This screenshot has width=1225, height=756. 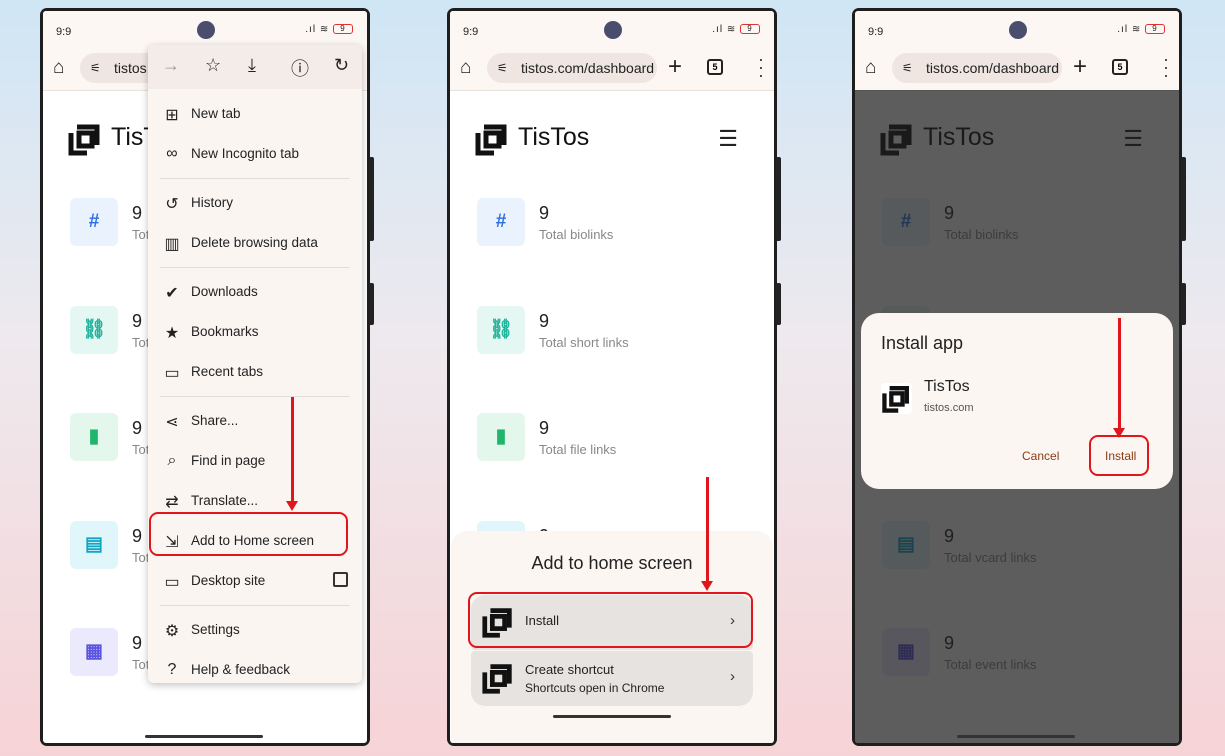 I want to click on address-bar: ⌂ ⚟ tistos.com/dashboard +5 · · ·, so click(x=612, y=69).